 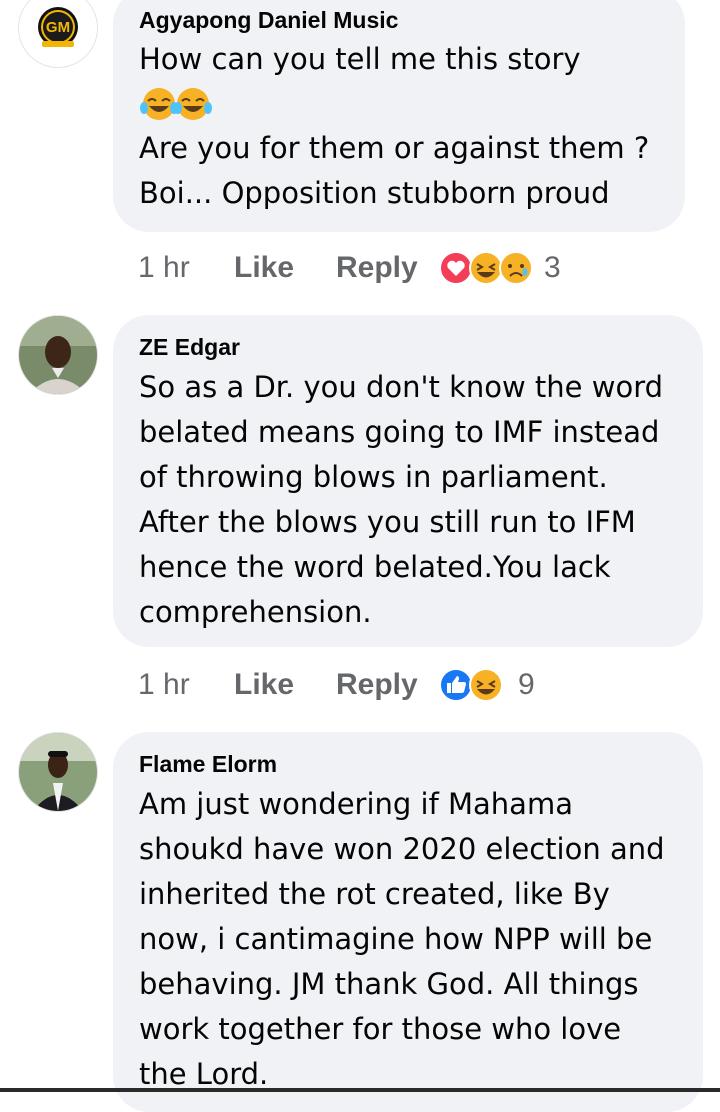 What do you see at coordinates (373, 477) in the screenshot?
I see `comment-text-line: of throwing blows in parliament.` at bounding box center [373, 477].